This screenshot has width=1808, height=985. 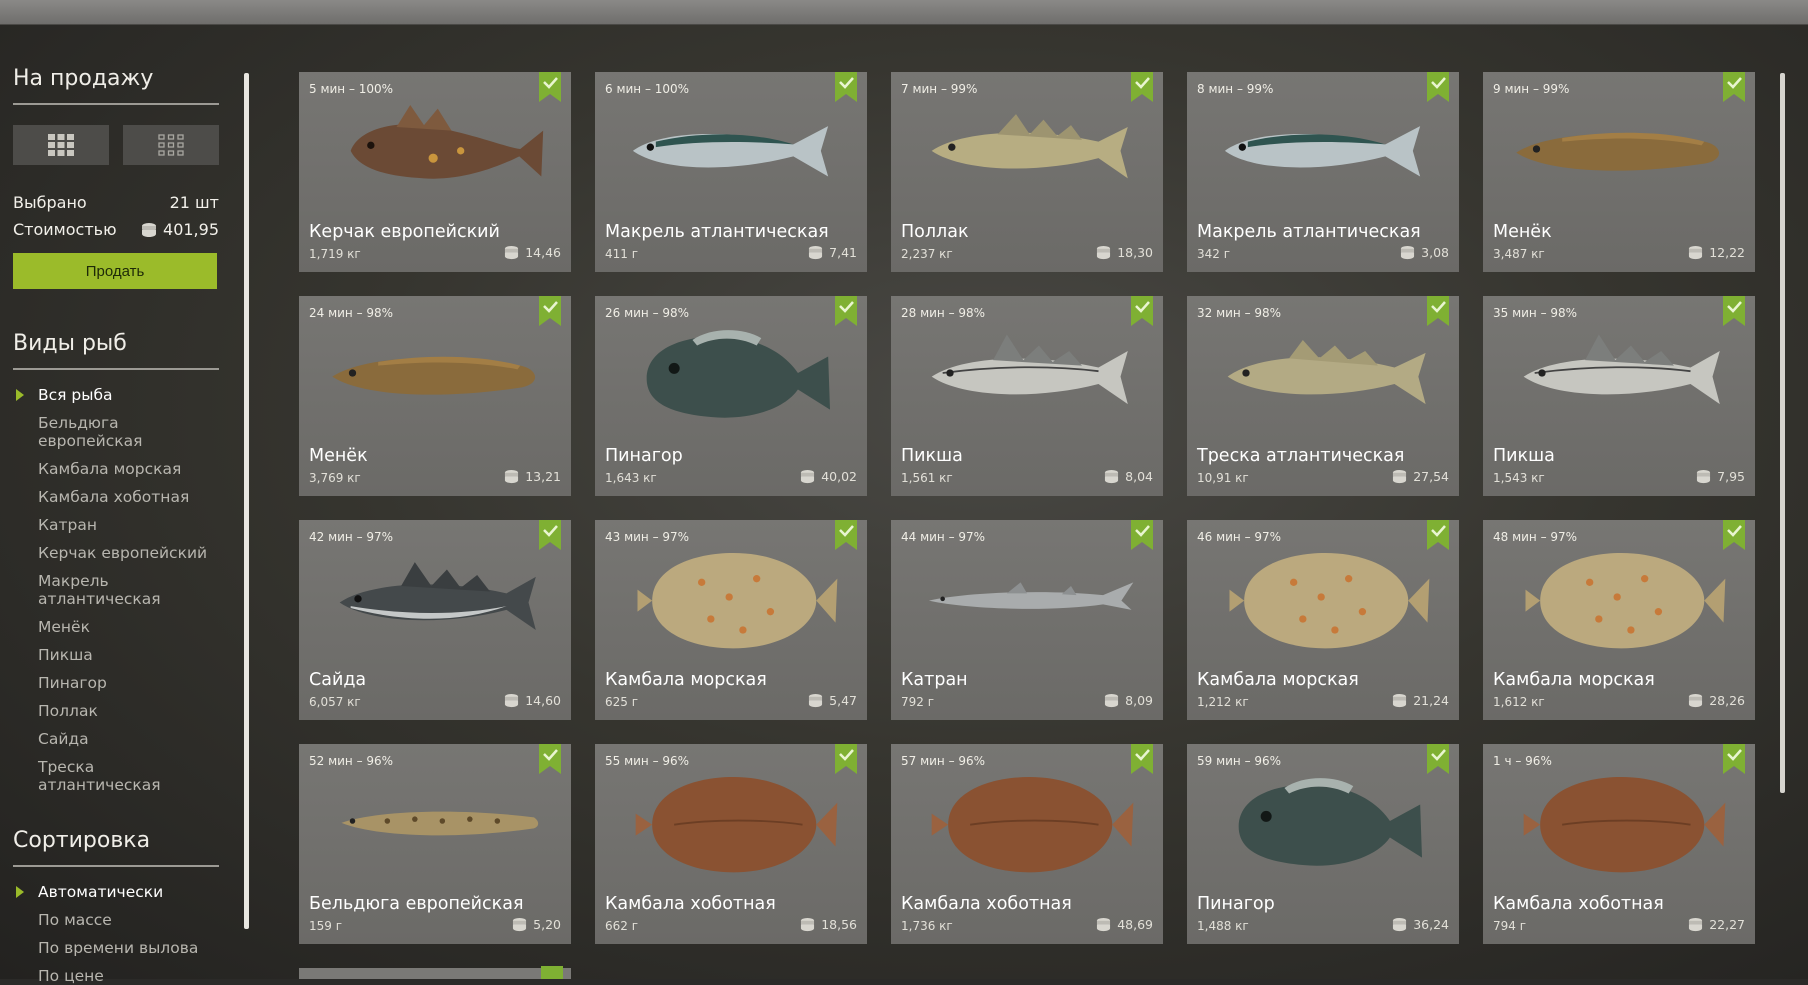 I want to click on sale-title: На продажу, so click(x=116, y=85).